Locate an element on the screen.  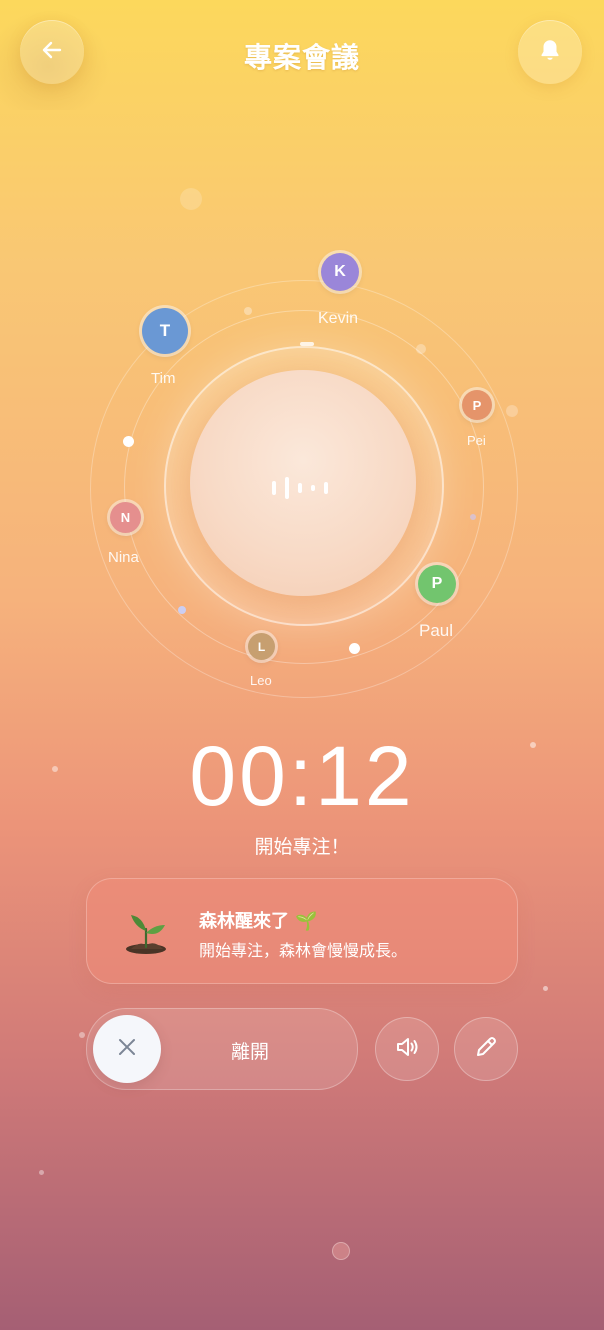
participant-avatar-paul: P is located at coordinates (437, 584).